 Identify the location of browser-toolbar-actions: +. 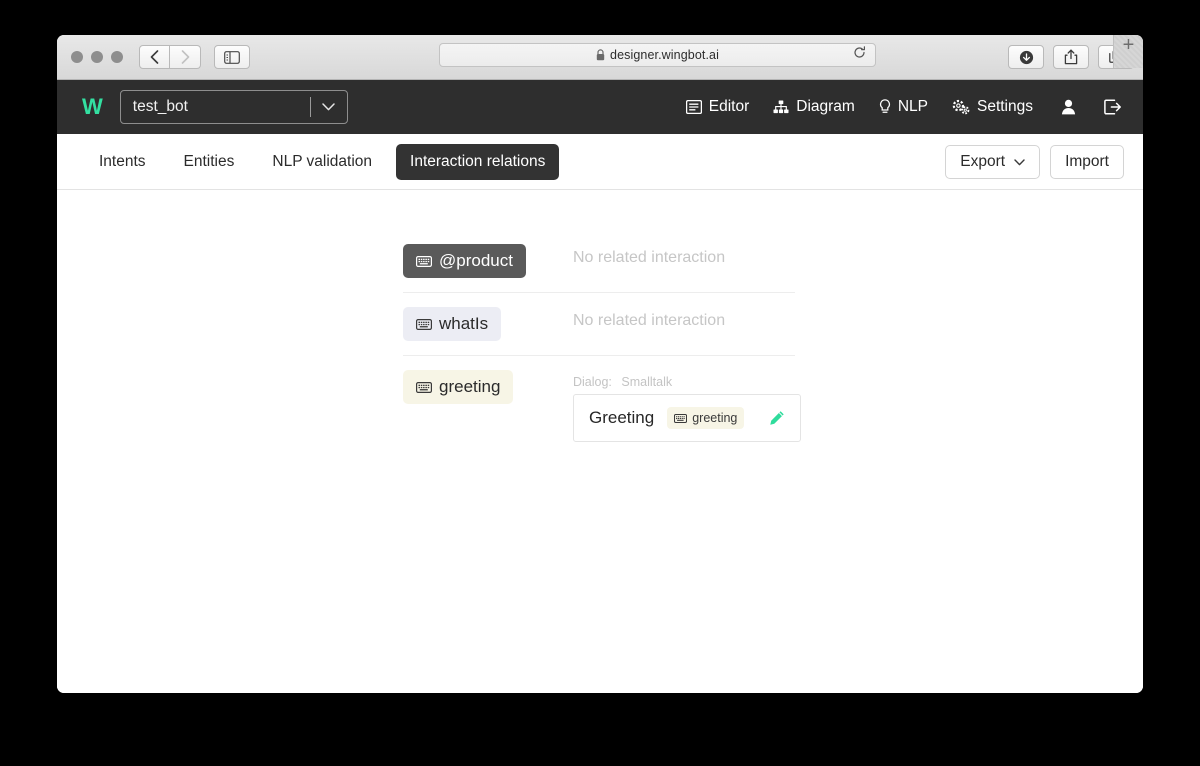
(1075, 52).